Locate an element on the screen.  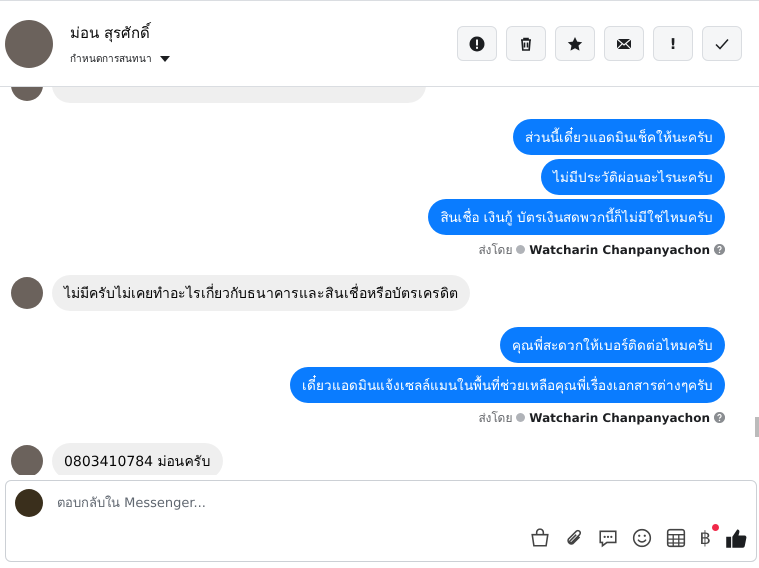
thumbs-up-icon is located at coordinates (736, 538).